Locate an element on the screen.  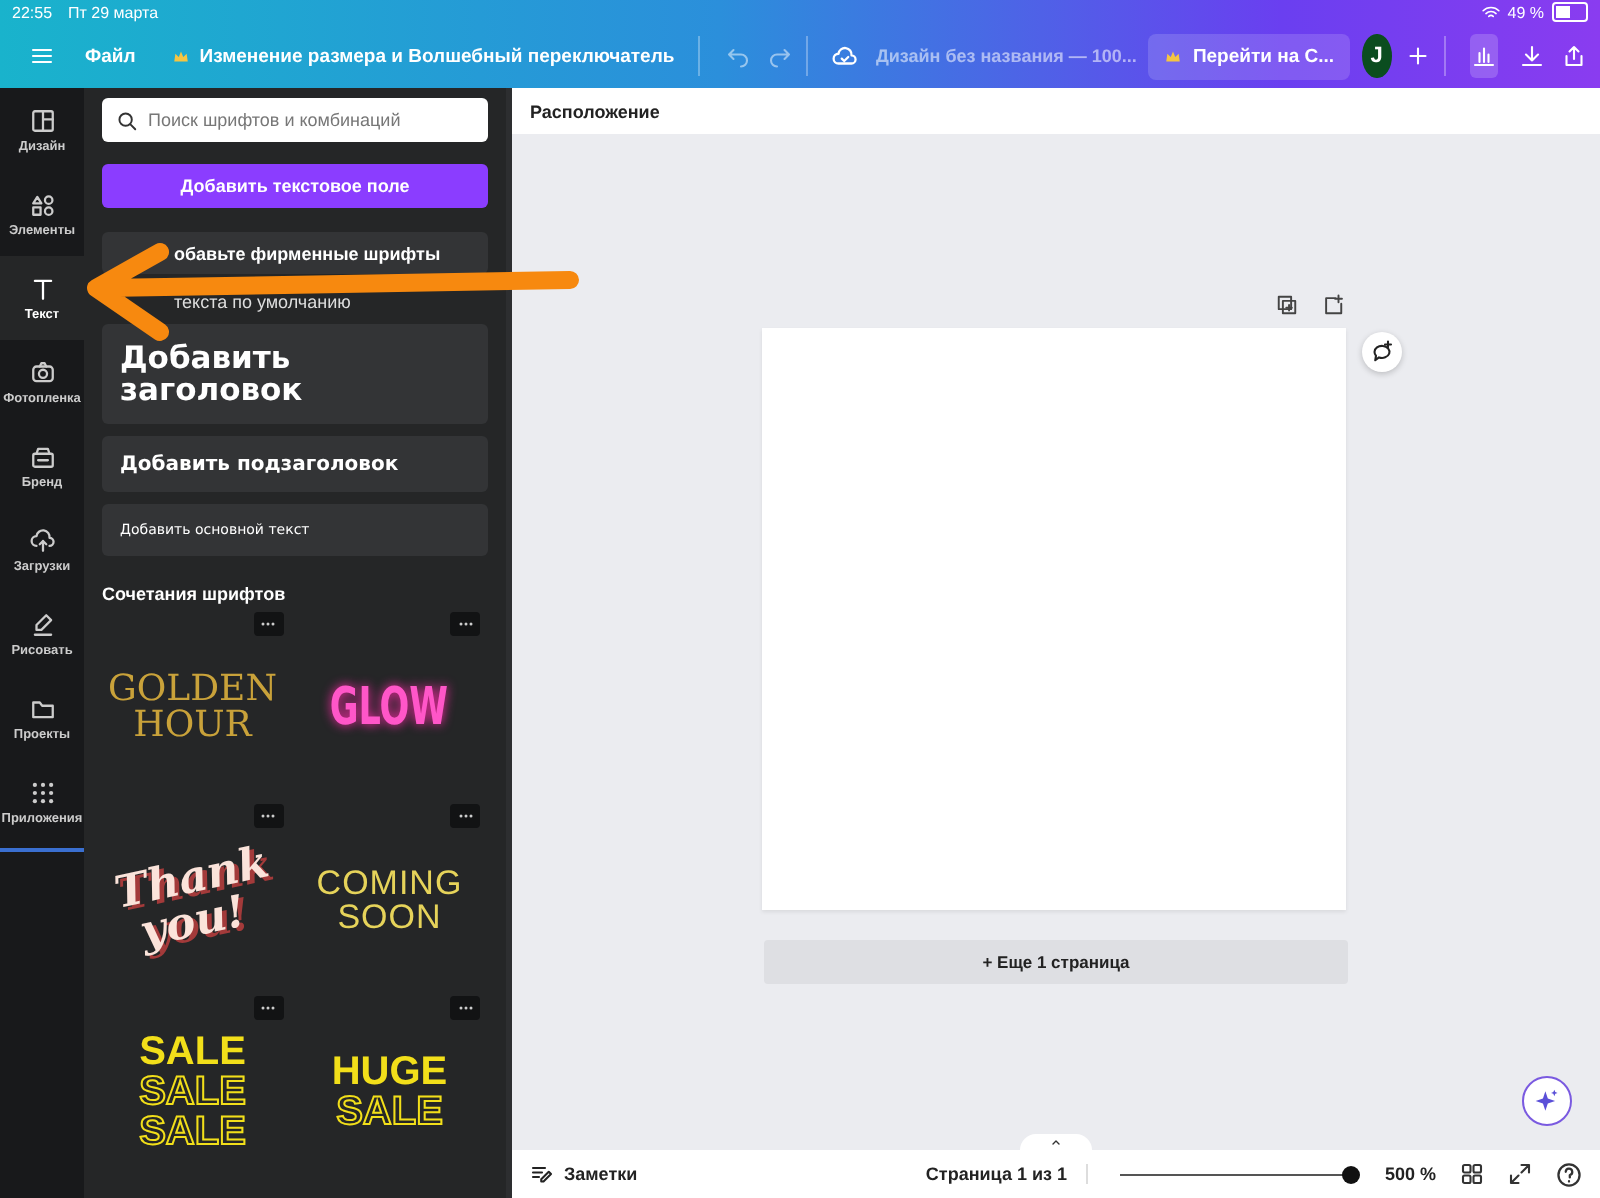
text-icon is located at coordinates (42, 288).